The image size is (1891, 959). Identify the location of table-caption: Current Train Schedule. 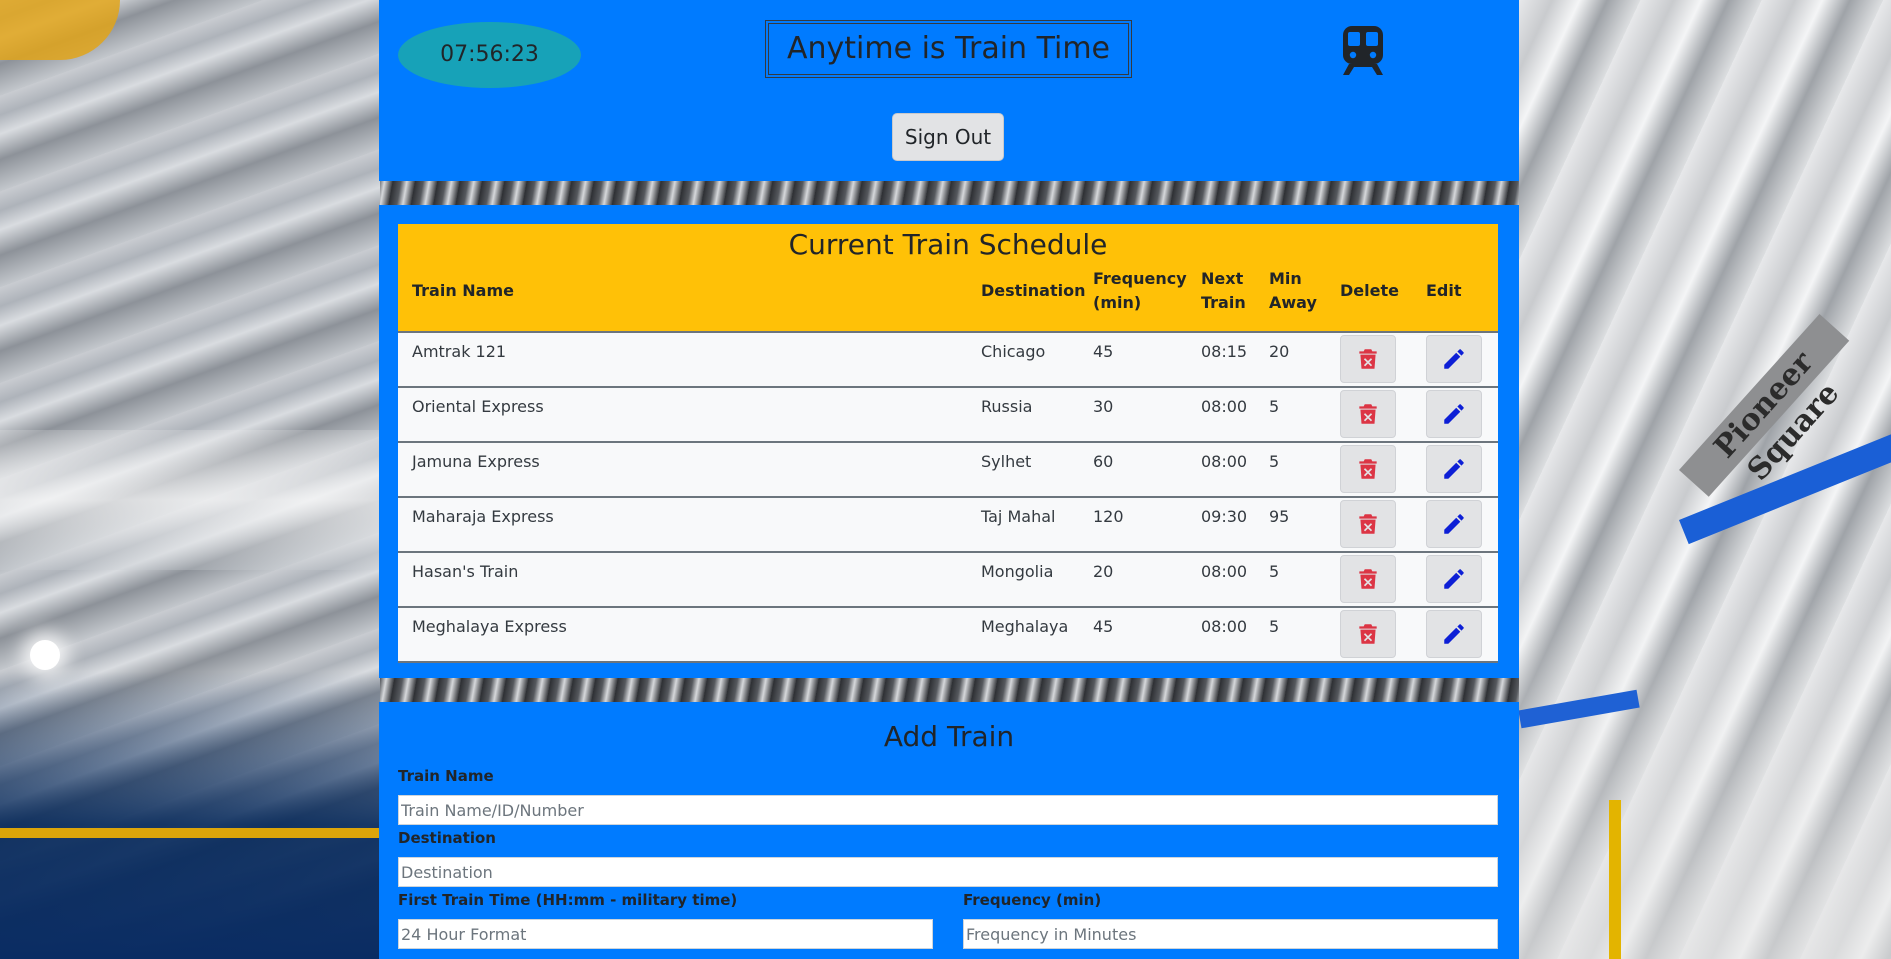
(948, 244).